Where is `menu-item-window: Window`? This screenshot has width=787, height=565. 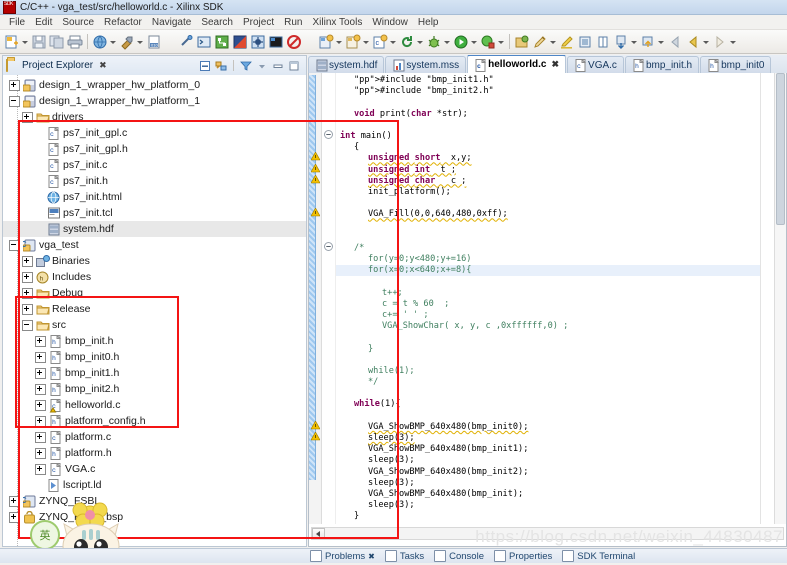
menu-item-window: Window is located at coordinates (390, 22).